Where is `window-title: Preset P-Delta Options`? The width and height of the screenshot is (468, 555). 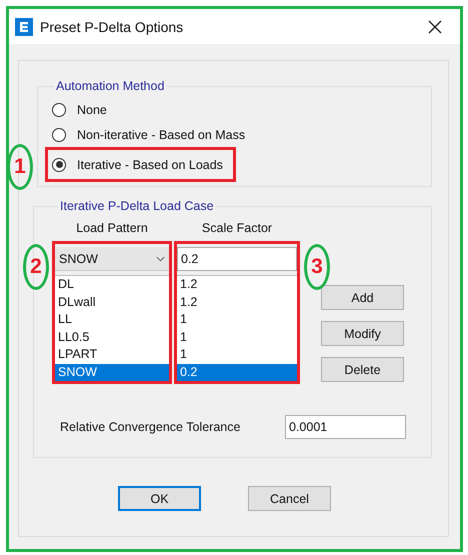 window-title: Preset P-Delta Options is located at coordinates (112, 26).